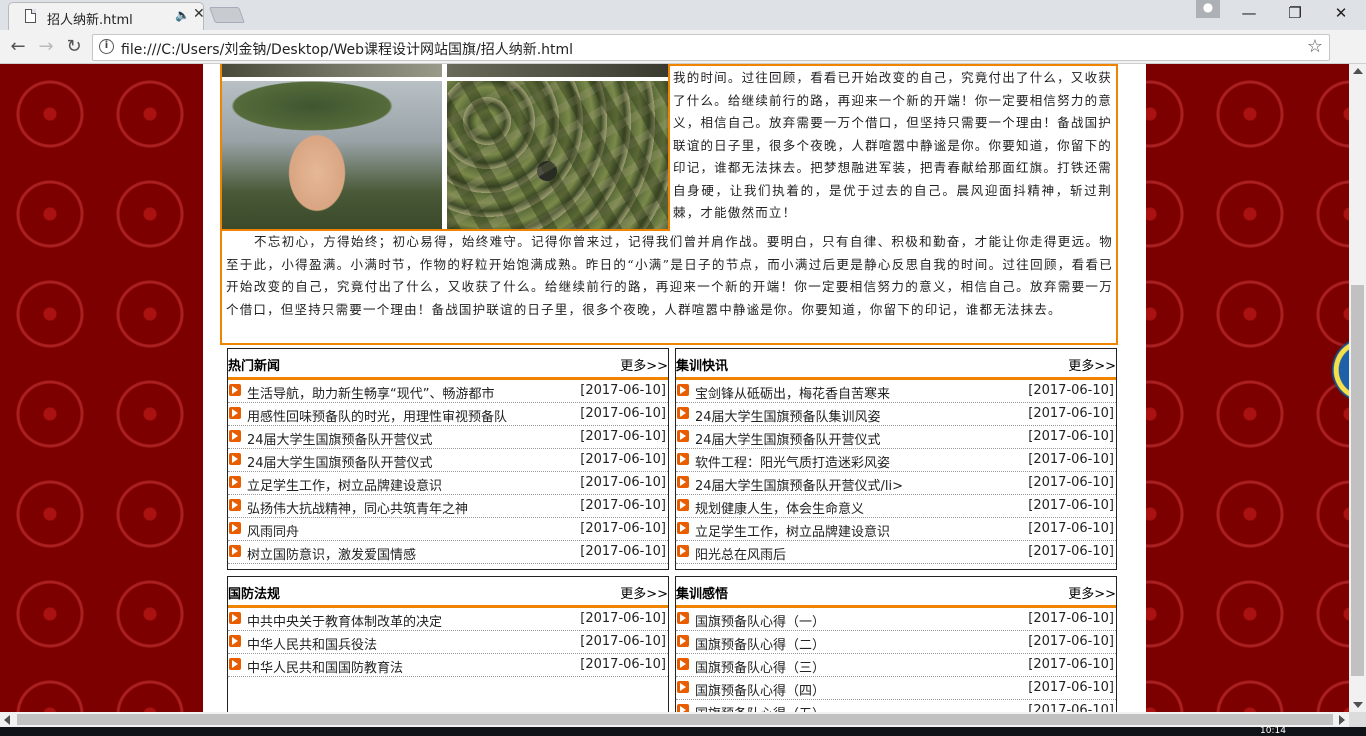  Describe the element at coordinates (331, 553) in the screenshot. I see `news-link: 树立国防意识，激发爱国情感` at that location.